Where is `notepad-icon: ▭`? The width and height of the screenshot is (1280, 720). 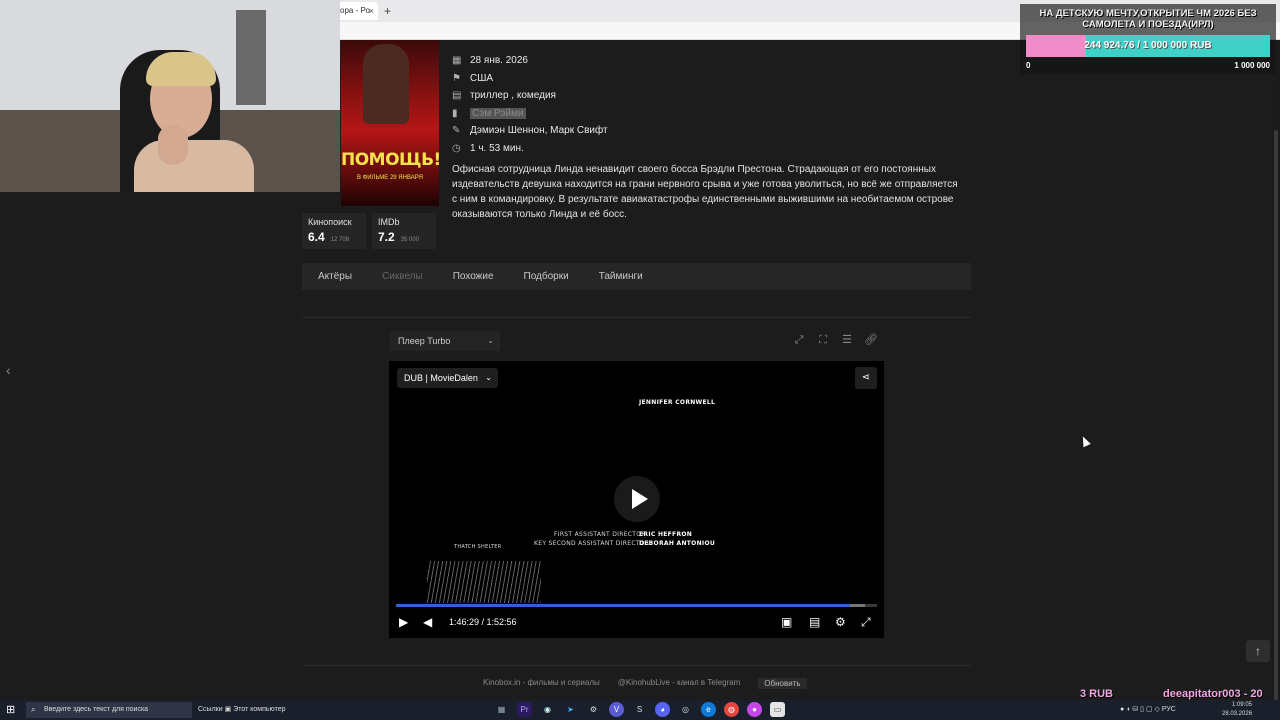 notepad-icon: ▭ is located at coordinates (777, 709).